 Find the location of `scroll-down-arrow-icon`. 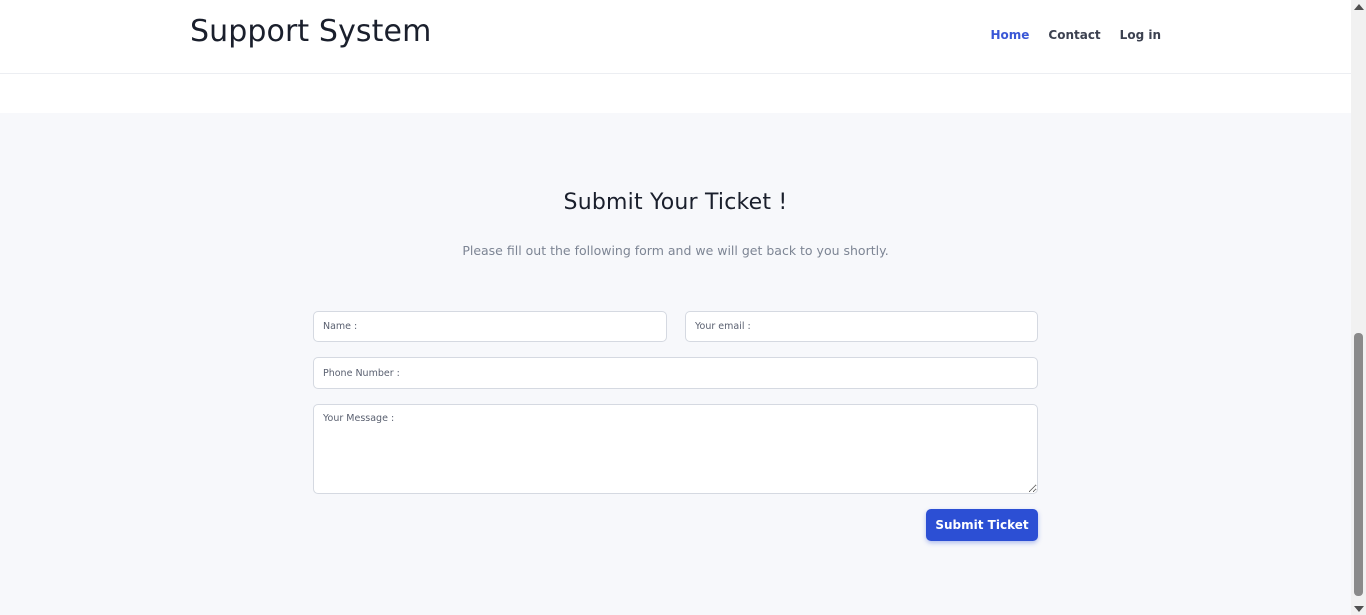

scroll-down-arrow-icon is located at coordinates (1359, 609).